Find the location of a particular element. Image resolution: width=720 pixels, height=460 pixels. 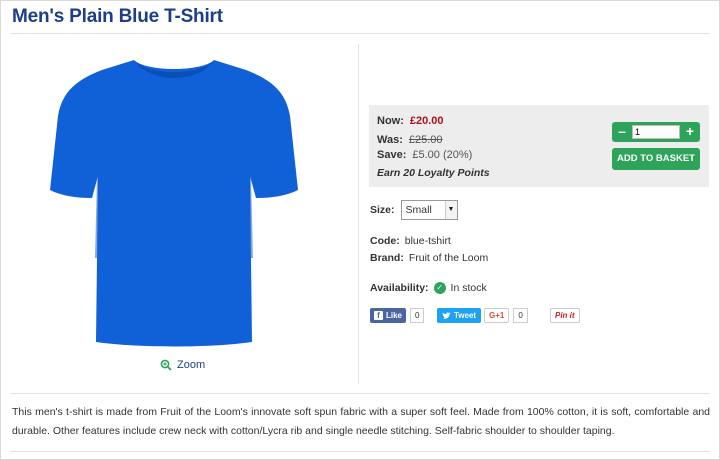

tweet-label: Tweet is located at coordinates (465, 315).